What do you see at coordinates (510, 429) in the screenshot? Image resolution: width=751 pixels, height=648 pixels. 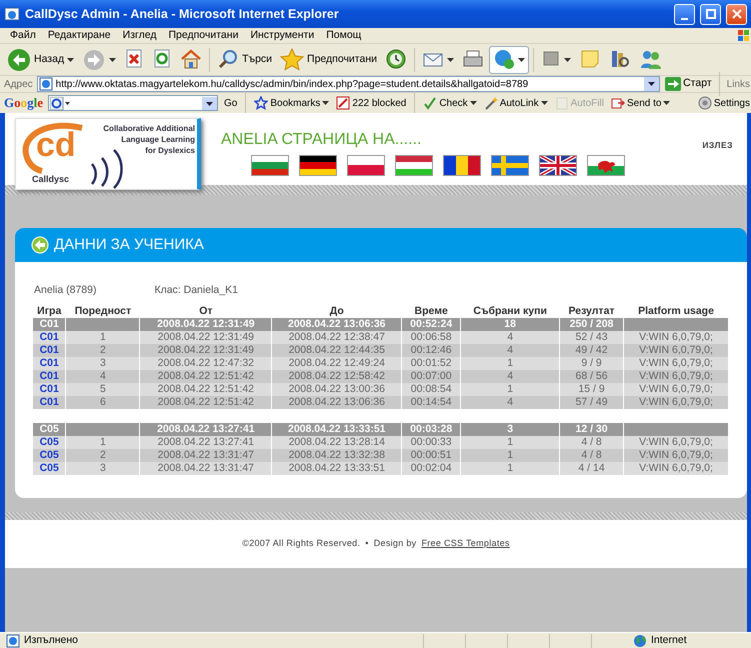 I see `summary-cell: 3` at bounding box center [510, 429].